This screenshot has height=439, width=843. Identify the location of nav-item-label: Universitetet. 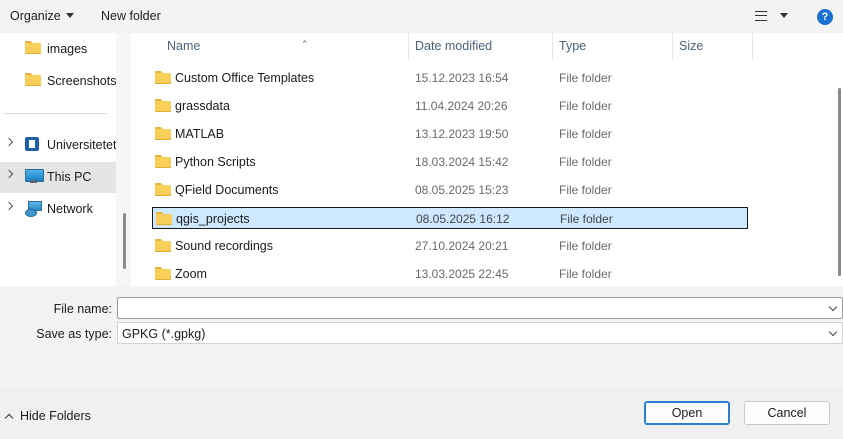
(82, 145).